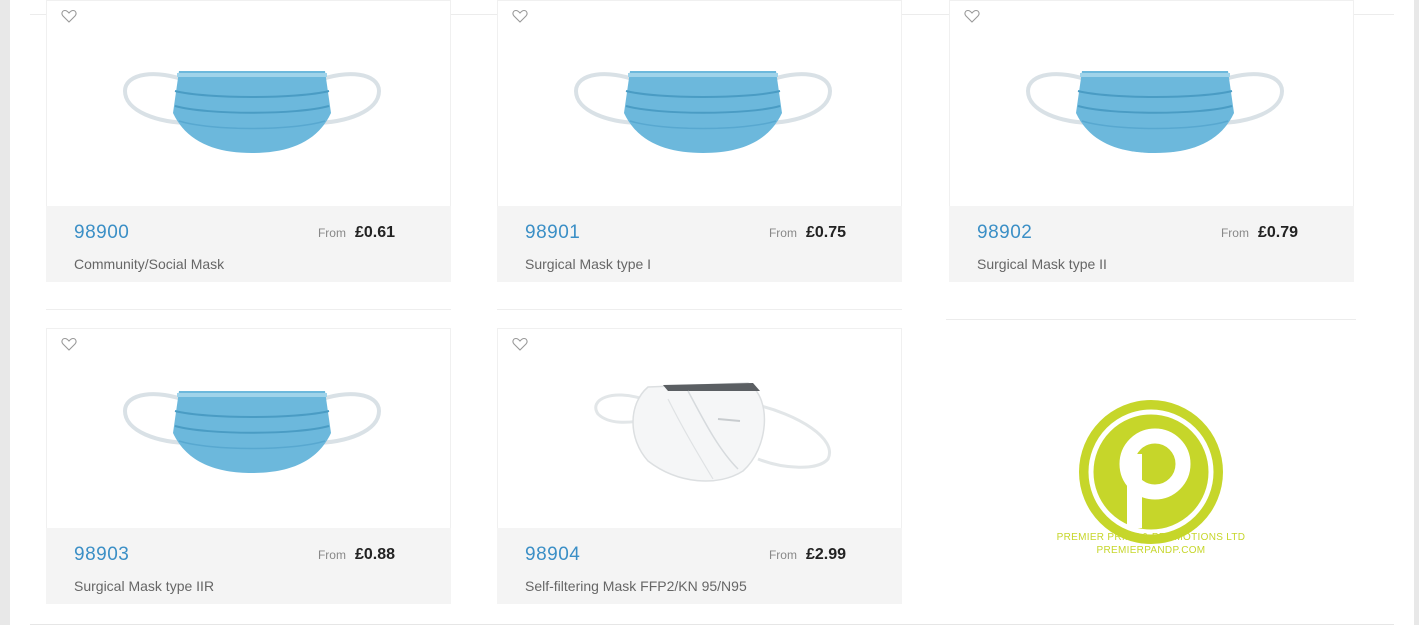 The width and height of the screenshot is (1419, 625). Describe the element at coordinates (248, 244) in the screenshot. I see `product-info: 98900 From £0.61 Community/Social Mask` at that location.